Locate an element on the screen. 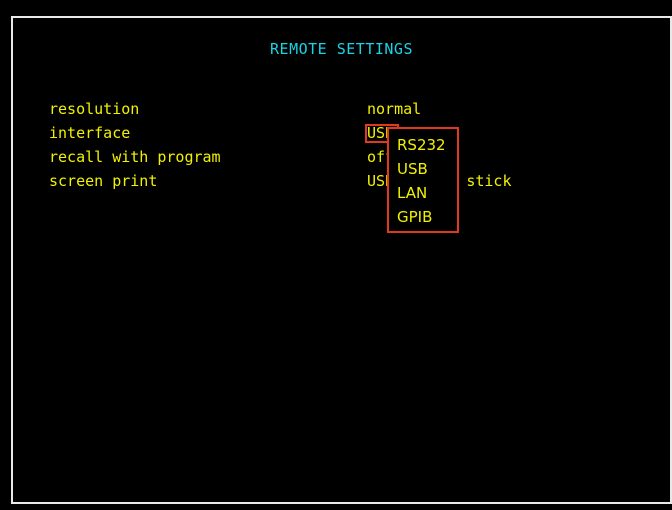 Image resolution: width=672 pixels, height=510 pixels. dropdown-option-rs232: RS232 is located at coordinates (427, 145).